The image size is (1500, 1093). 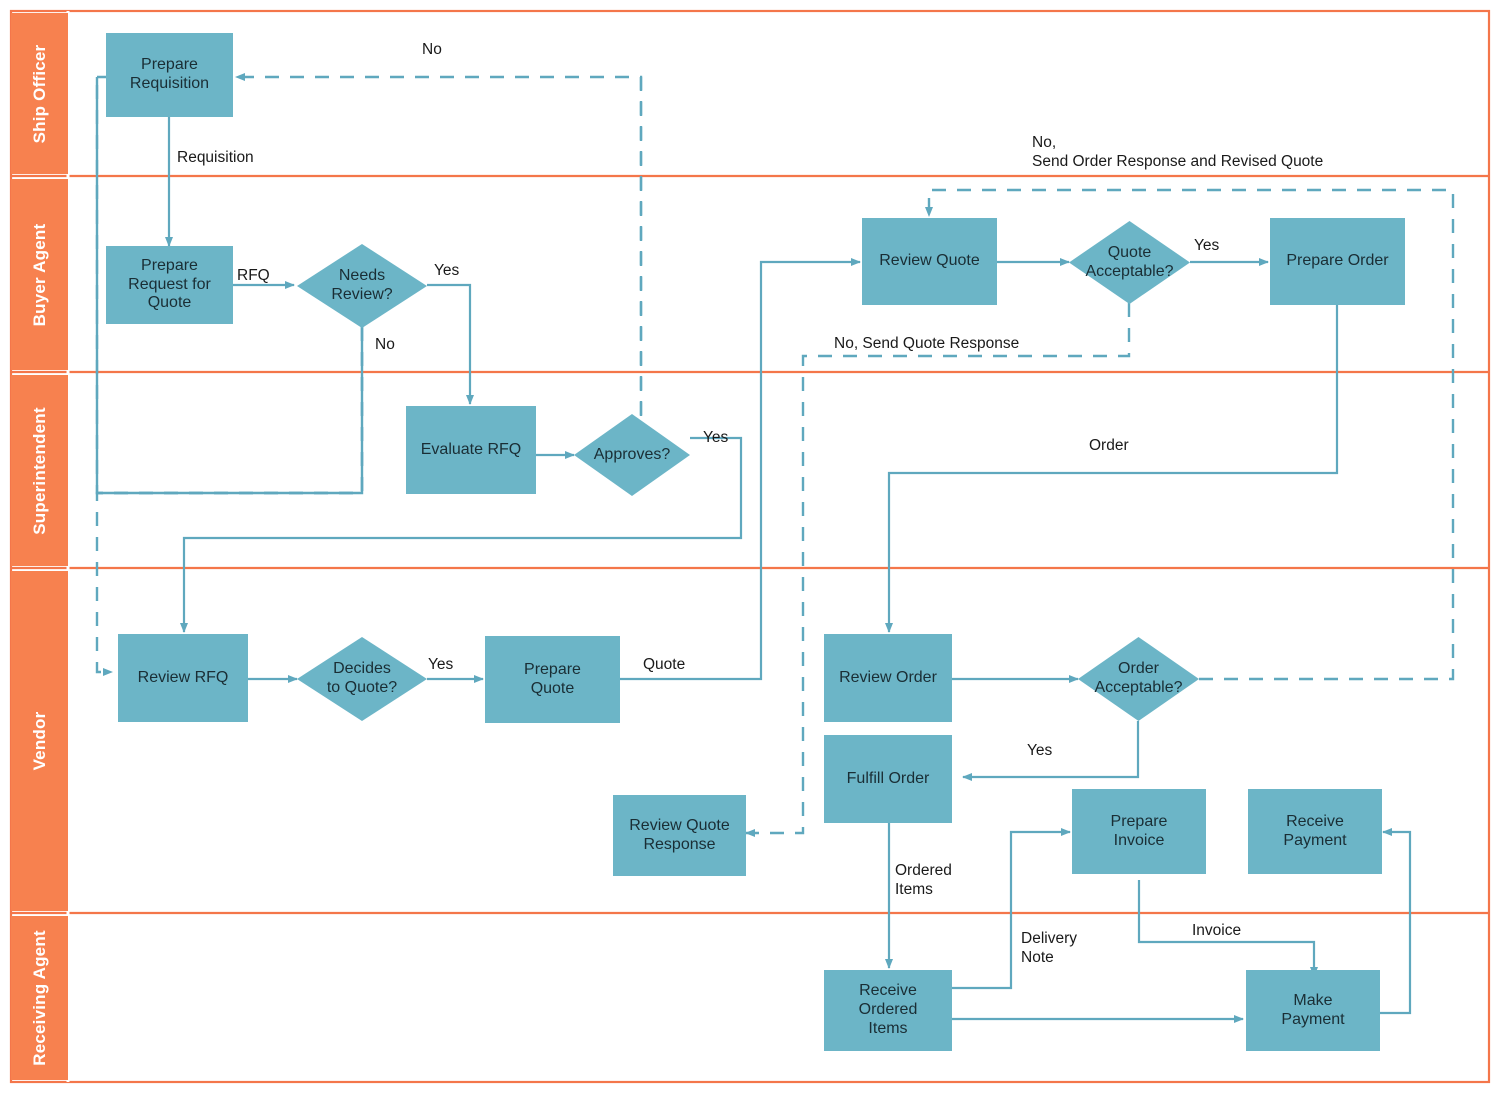 I want to click on edge-label-rfq: RFQ, so click(x=253, y=275).